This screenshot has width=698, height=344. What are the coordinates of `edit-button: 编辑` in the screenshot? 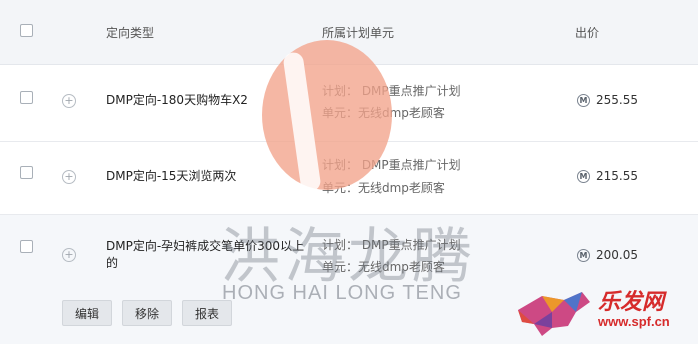 It's located at (87, 313).